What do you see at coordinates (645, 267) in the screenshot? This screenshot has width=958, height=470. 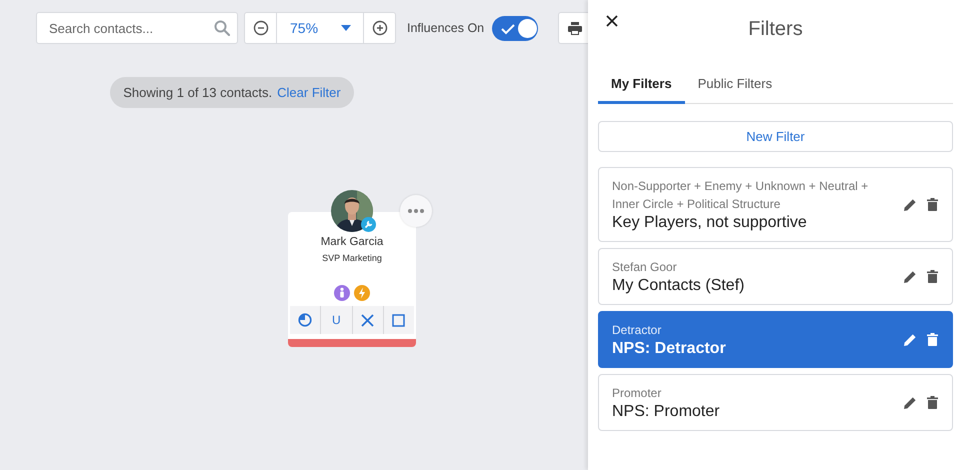 I see `filter-criteria: Stefan Goor` at bounding box center [645, 267].